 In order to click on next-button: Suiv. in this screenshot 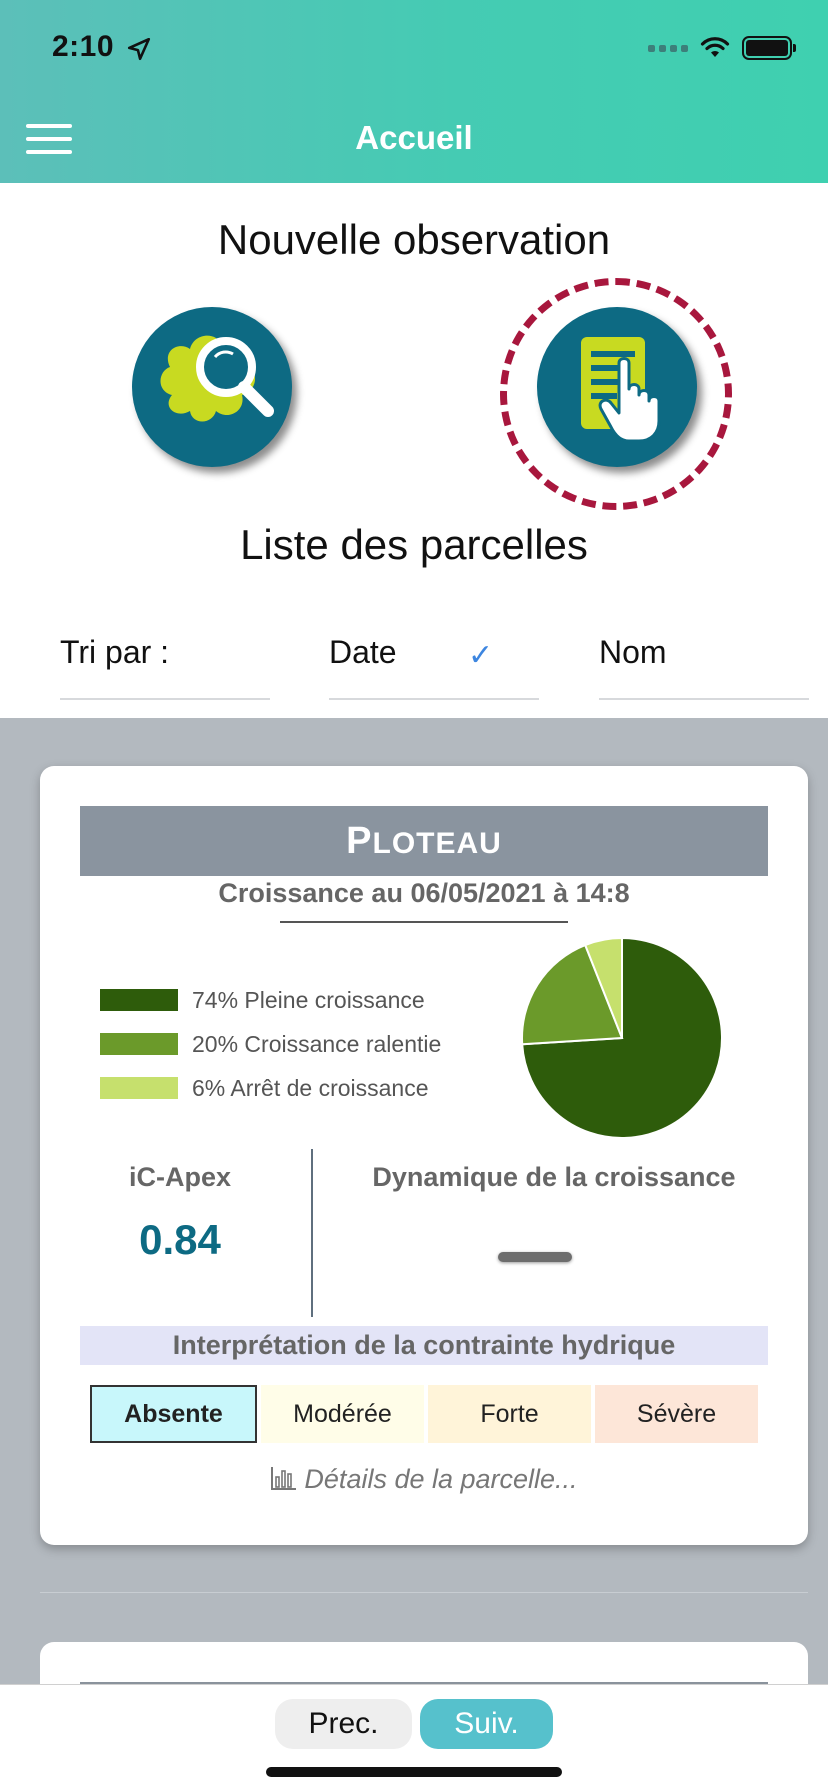, I will do `click(486, 1724)`.